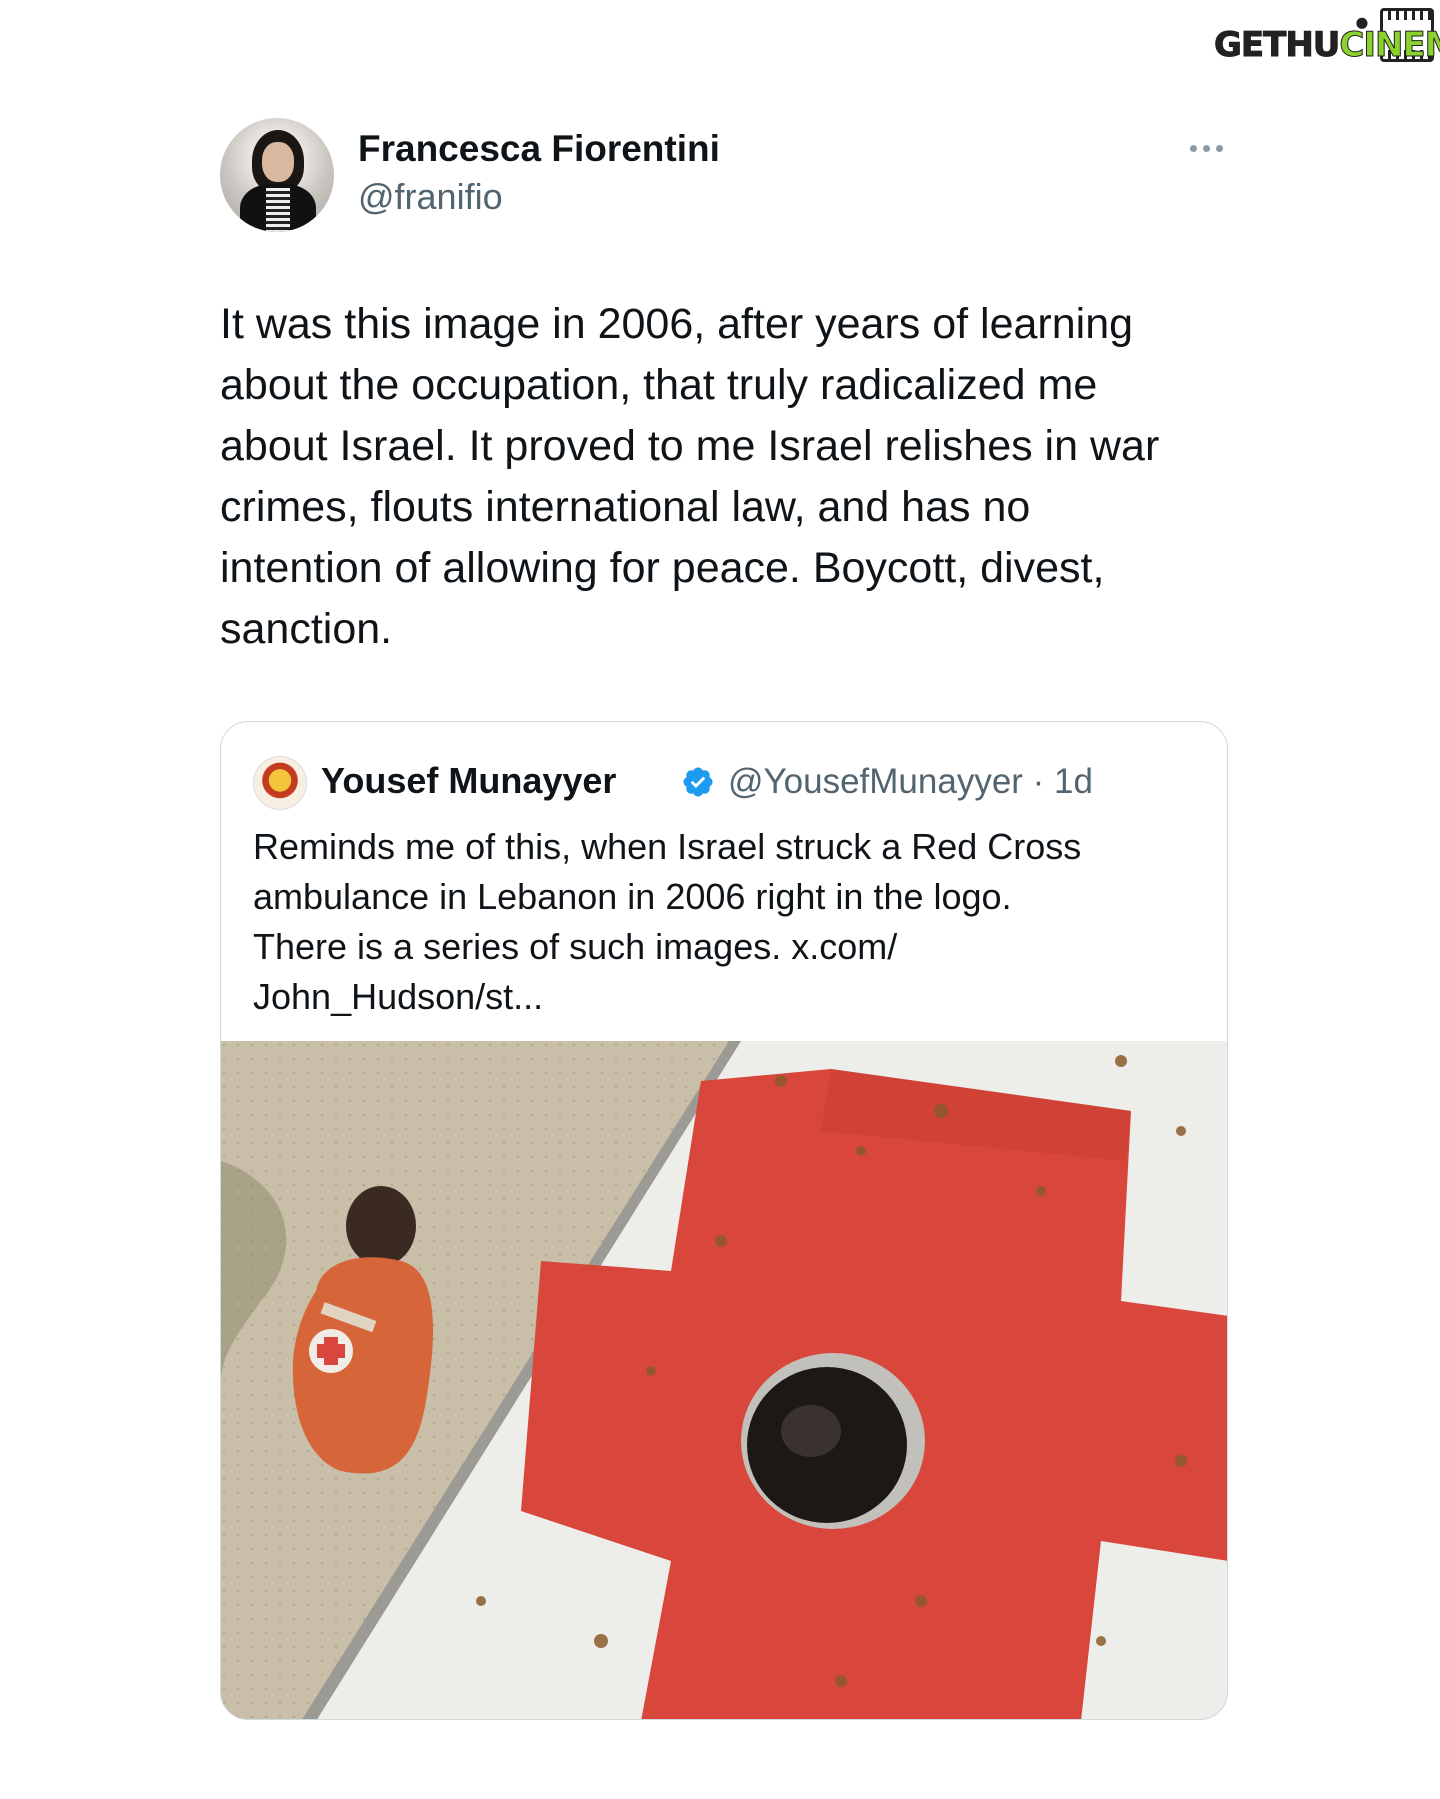  I want to click on watermark-text: GETHUCINEMA, so click(1326, 45).